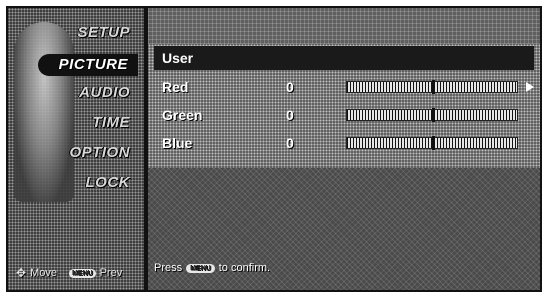 The height and width of the screenshot is (297, 548). Describe the element at coordinates (111, 273) in the screenshot. I see `prev-label: Prev` at that location.